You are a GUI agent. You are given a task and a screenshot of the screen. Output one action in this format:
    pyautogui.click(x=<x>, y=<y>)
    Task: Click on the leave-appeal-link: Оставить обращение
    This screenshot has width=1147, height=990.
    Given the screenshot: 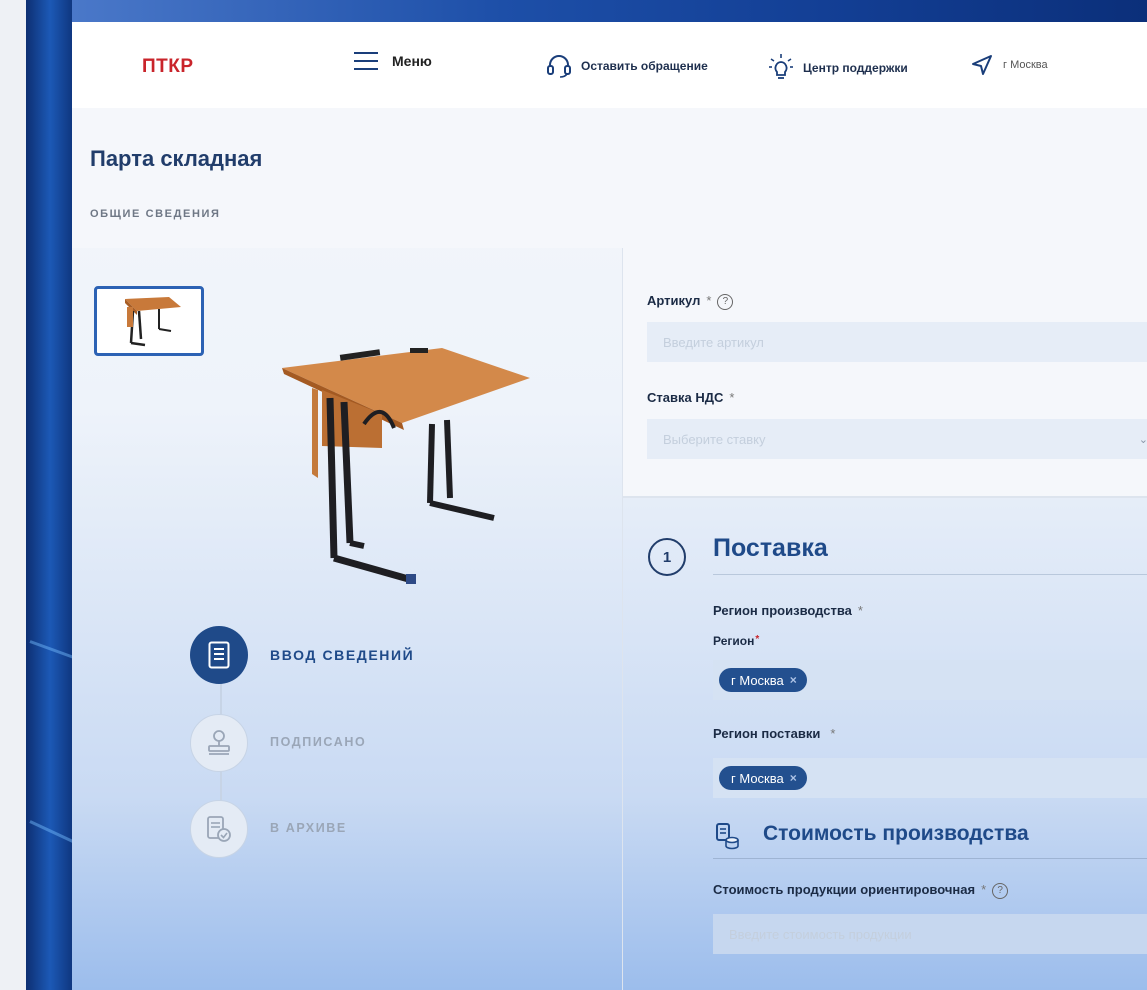 What is the action you would take?
    pyautogui.click(x=627, y=66)
    